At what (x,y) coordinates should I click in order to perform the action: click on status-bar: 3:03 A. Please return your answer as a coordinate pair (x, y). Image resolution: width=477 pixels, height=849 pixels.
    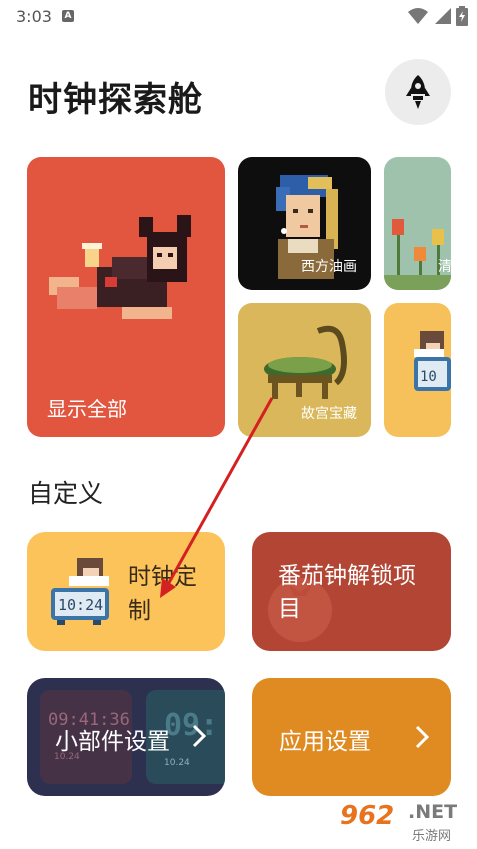
    Looking at the image, I should click on (238, 17).